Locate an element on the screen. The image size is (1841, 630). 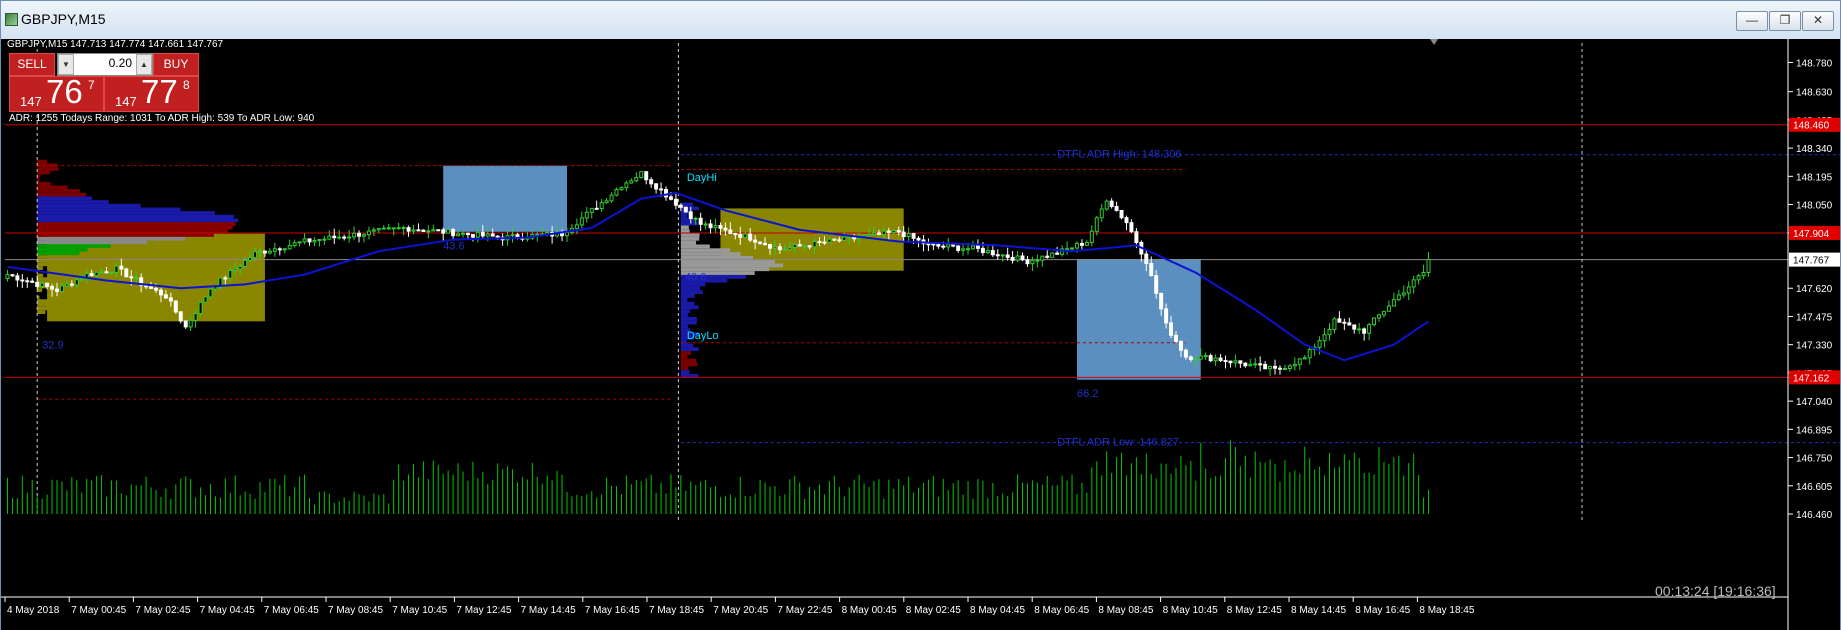
volume-histogram is located at coordinates (718, 477).